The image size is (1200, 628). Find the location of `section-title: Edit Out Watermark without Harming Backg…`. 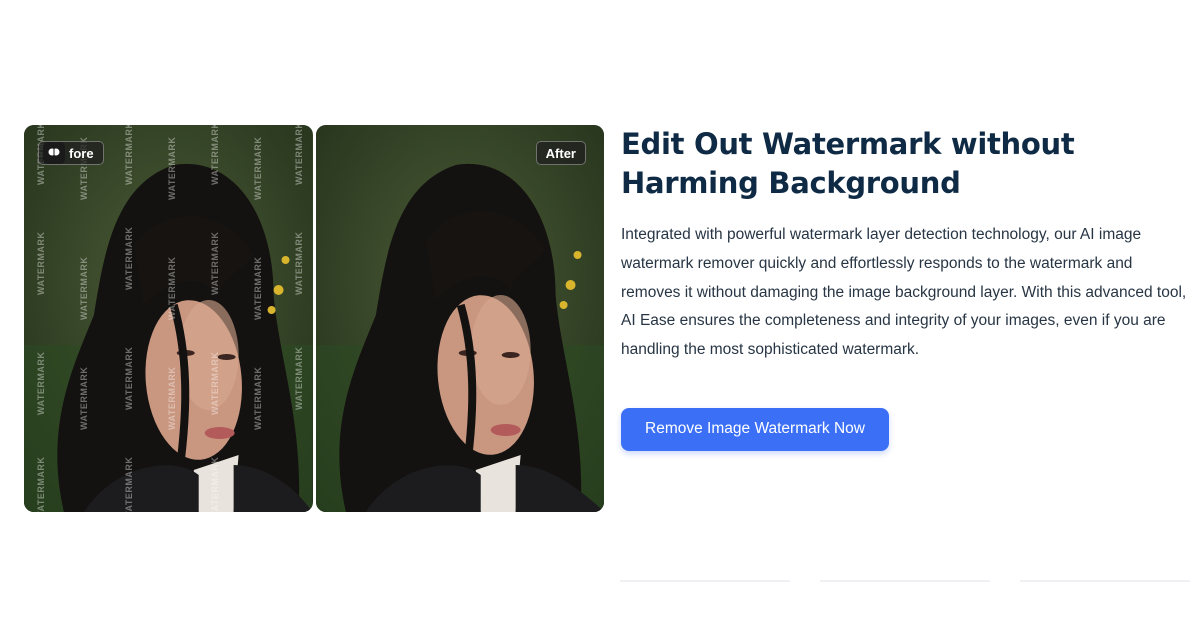

section-title: Edit Out Watermark without Harming Backg… is located at coordinates (848, 163).